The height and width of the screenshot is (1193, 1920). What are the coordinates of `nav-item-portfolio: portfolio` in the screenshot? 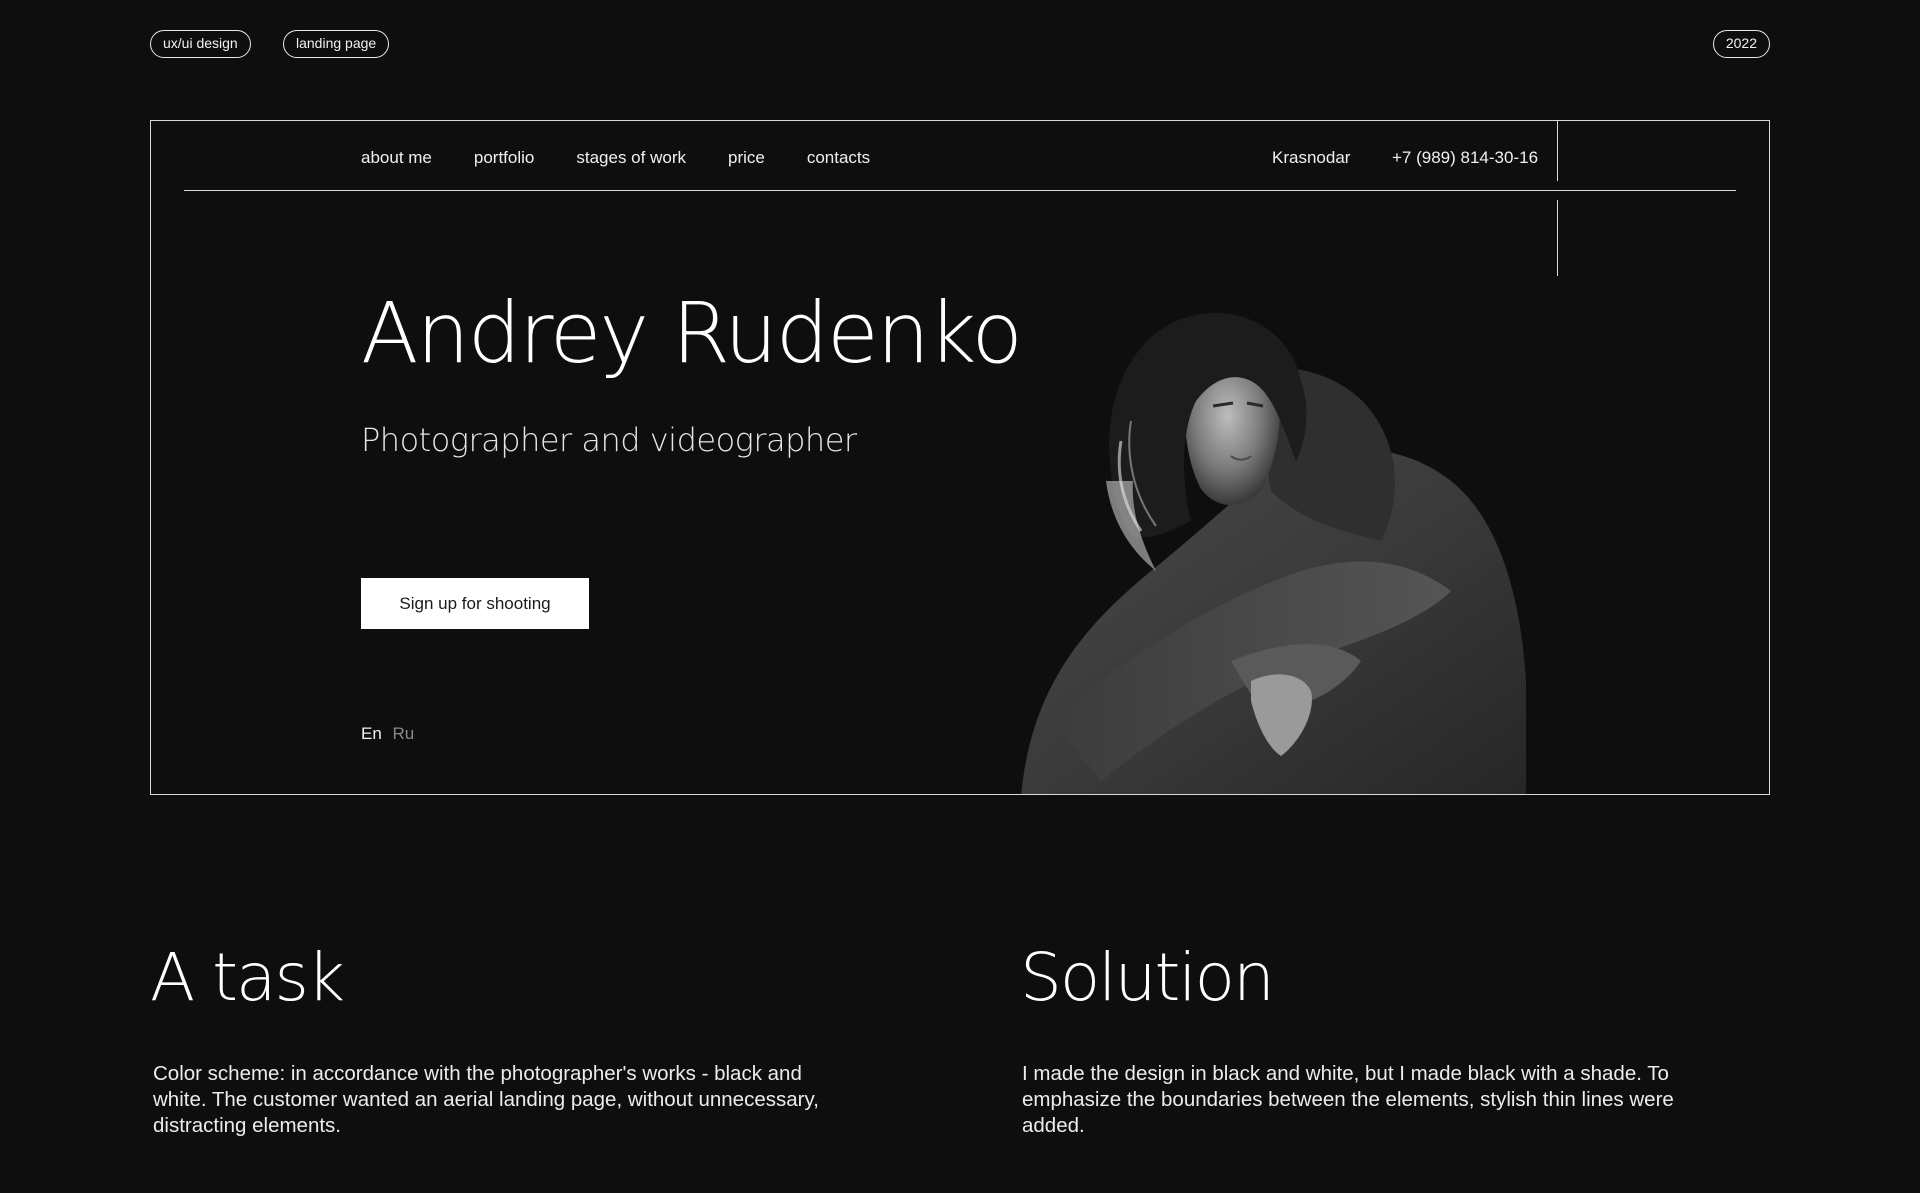 It's located at (504, 158).